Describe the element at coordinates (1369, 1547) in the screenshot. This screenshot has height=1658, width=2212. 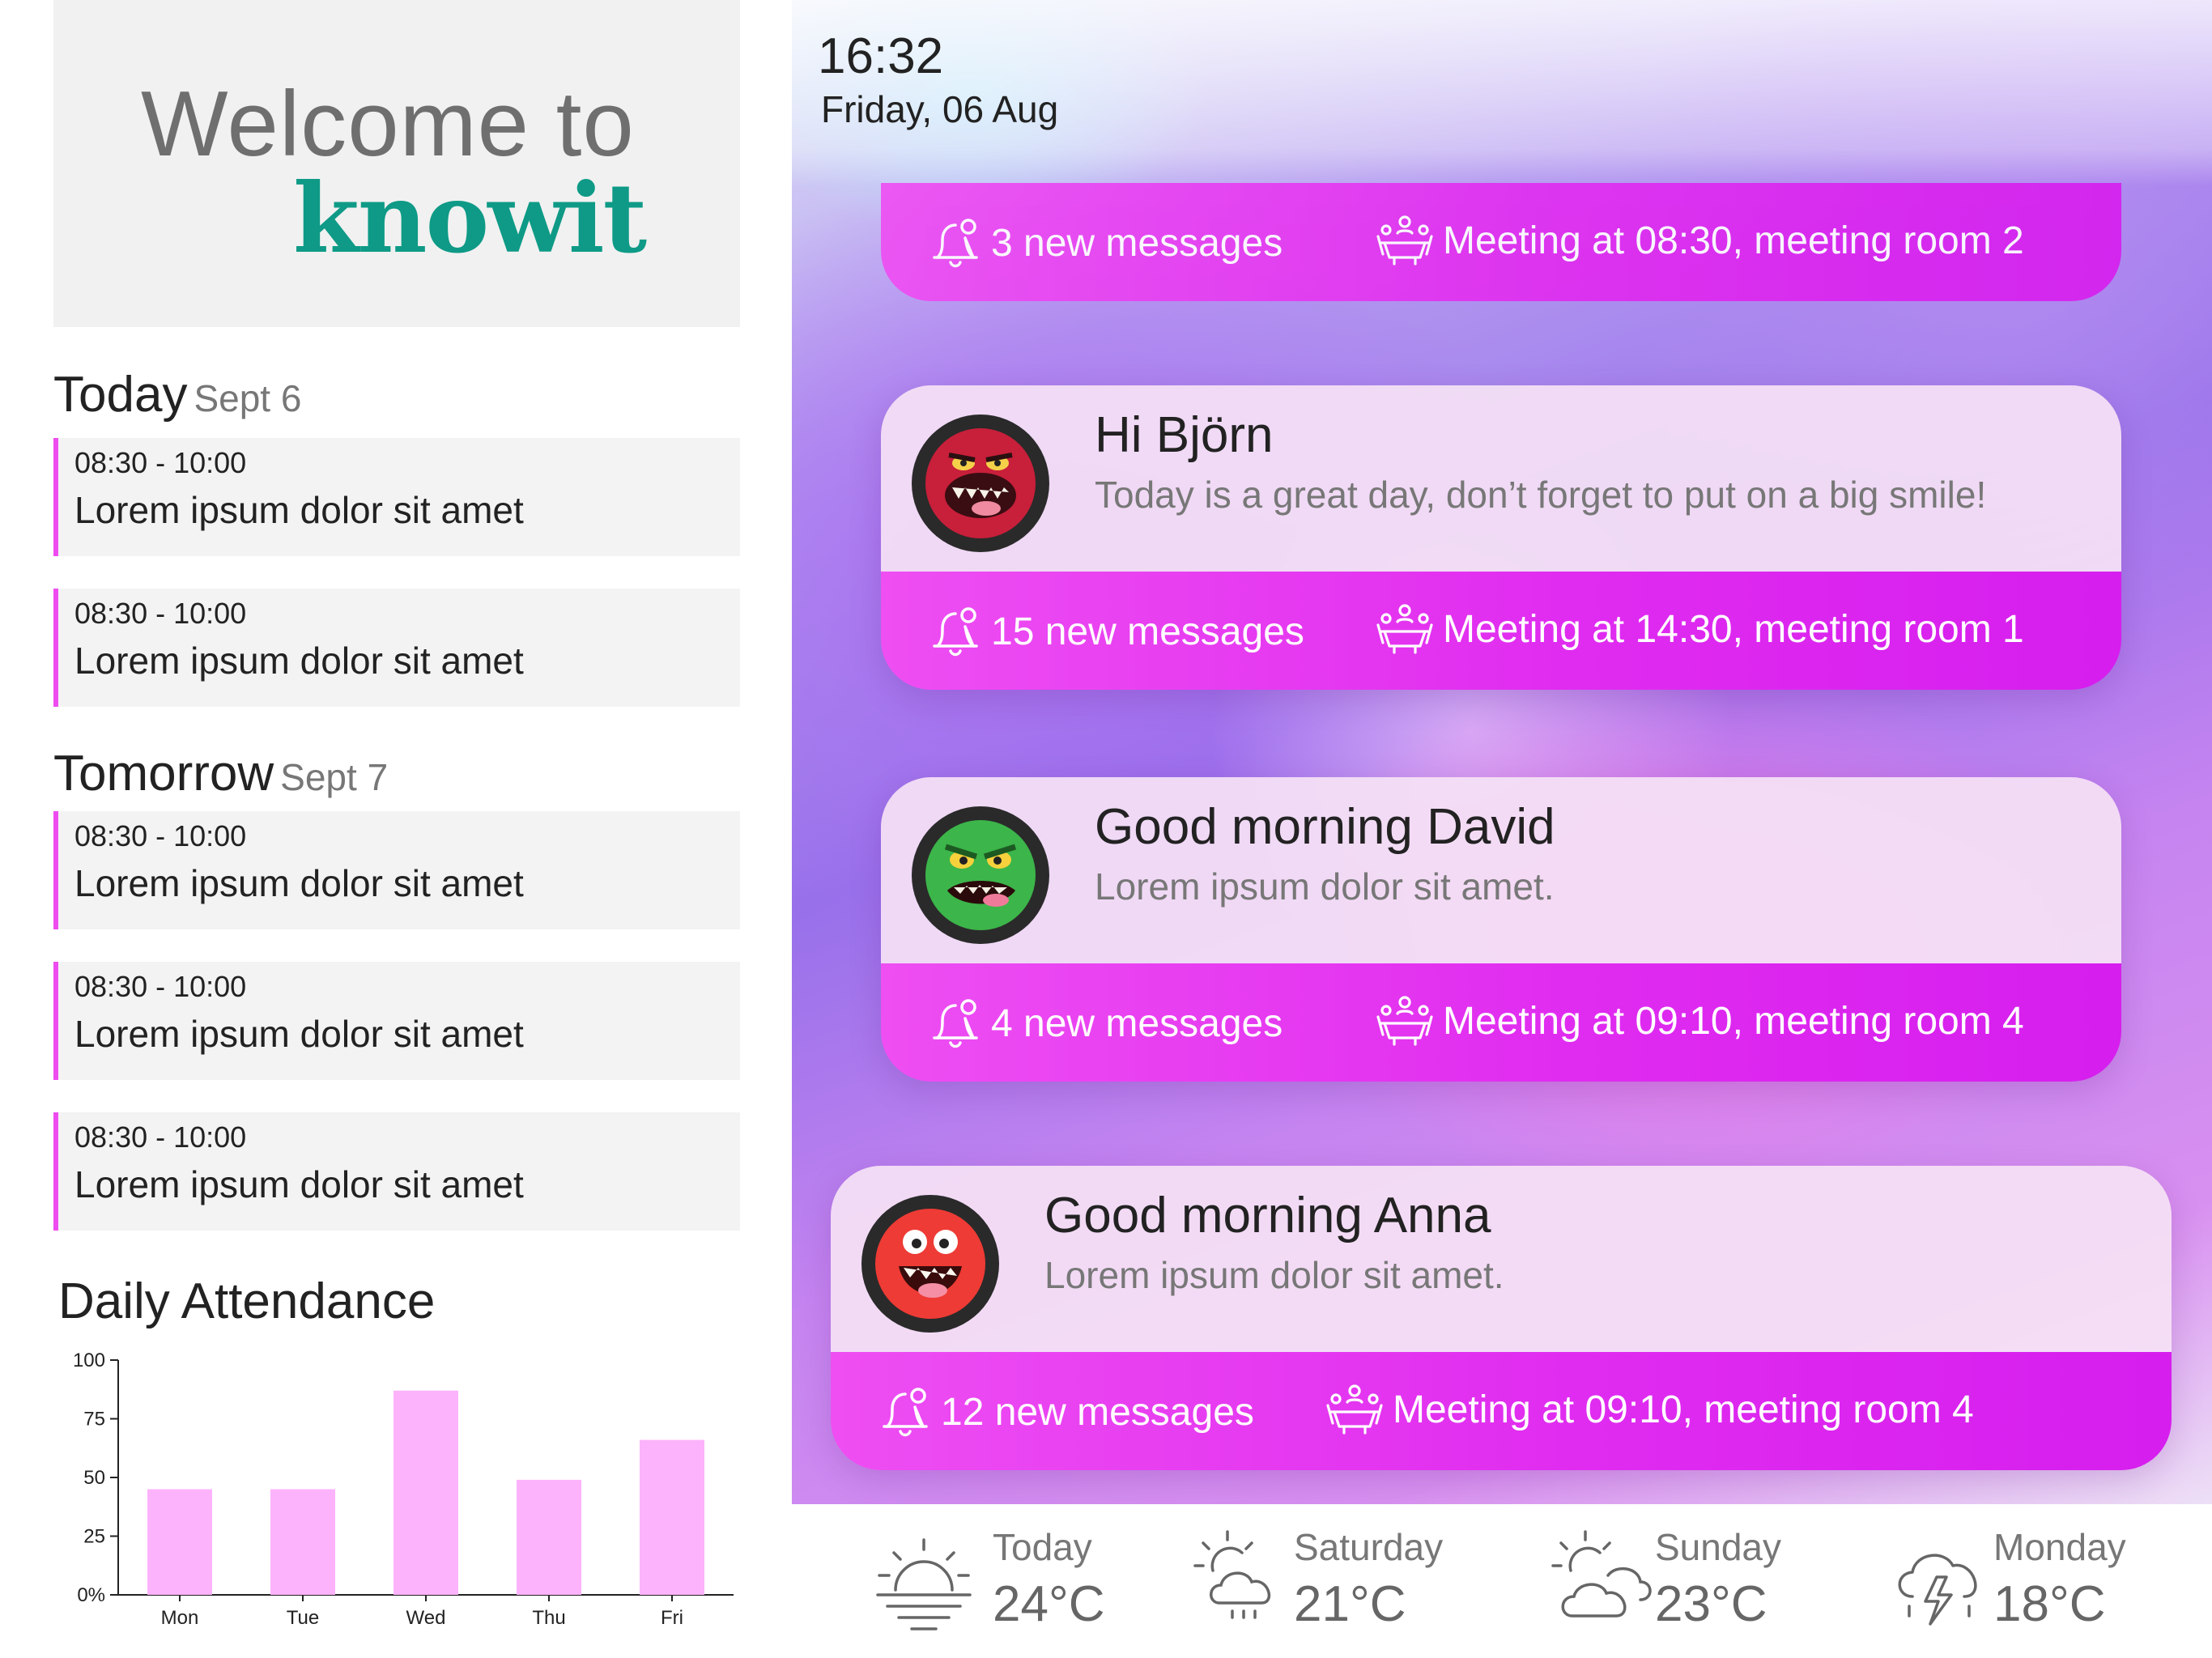
I see `weather-day-label: Saturday` at that location.